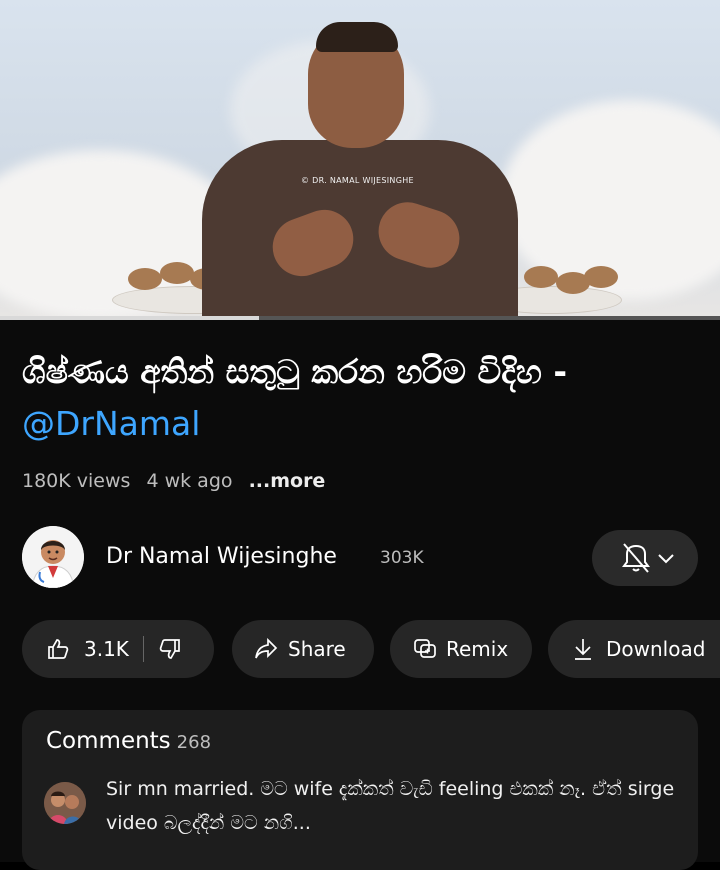 The height and width of the screenshot is (870, 720). I want to click on video-title-text: ශිෂ්ණය අතින් සතුටු කරන හරිම විදිහ -, so click(295, 371).